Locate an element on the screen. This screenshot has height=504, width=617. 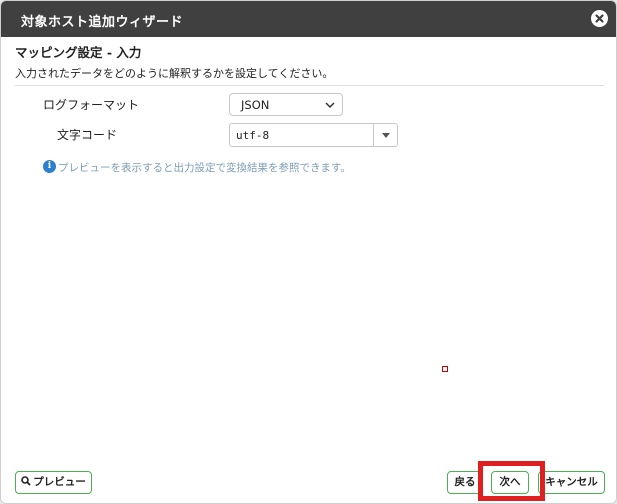
close-icon is located at coordinates (599, 18).